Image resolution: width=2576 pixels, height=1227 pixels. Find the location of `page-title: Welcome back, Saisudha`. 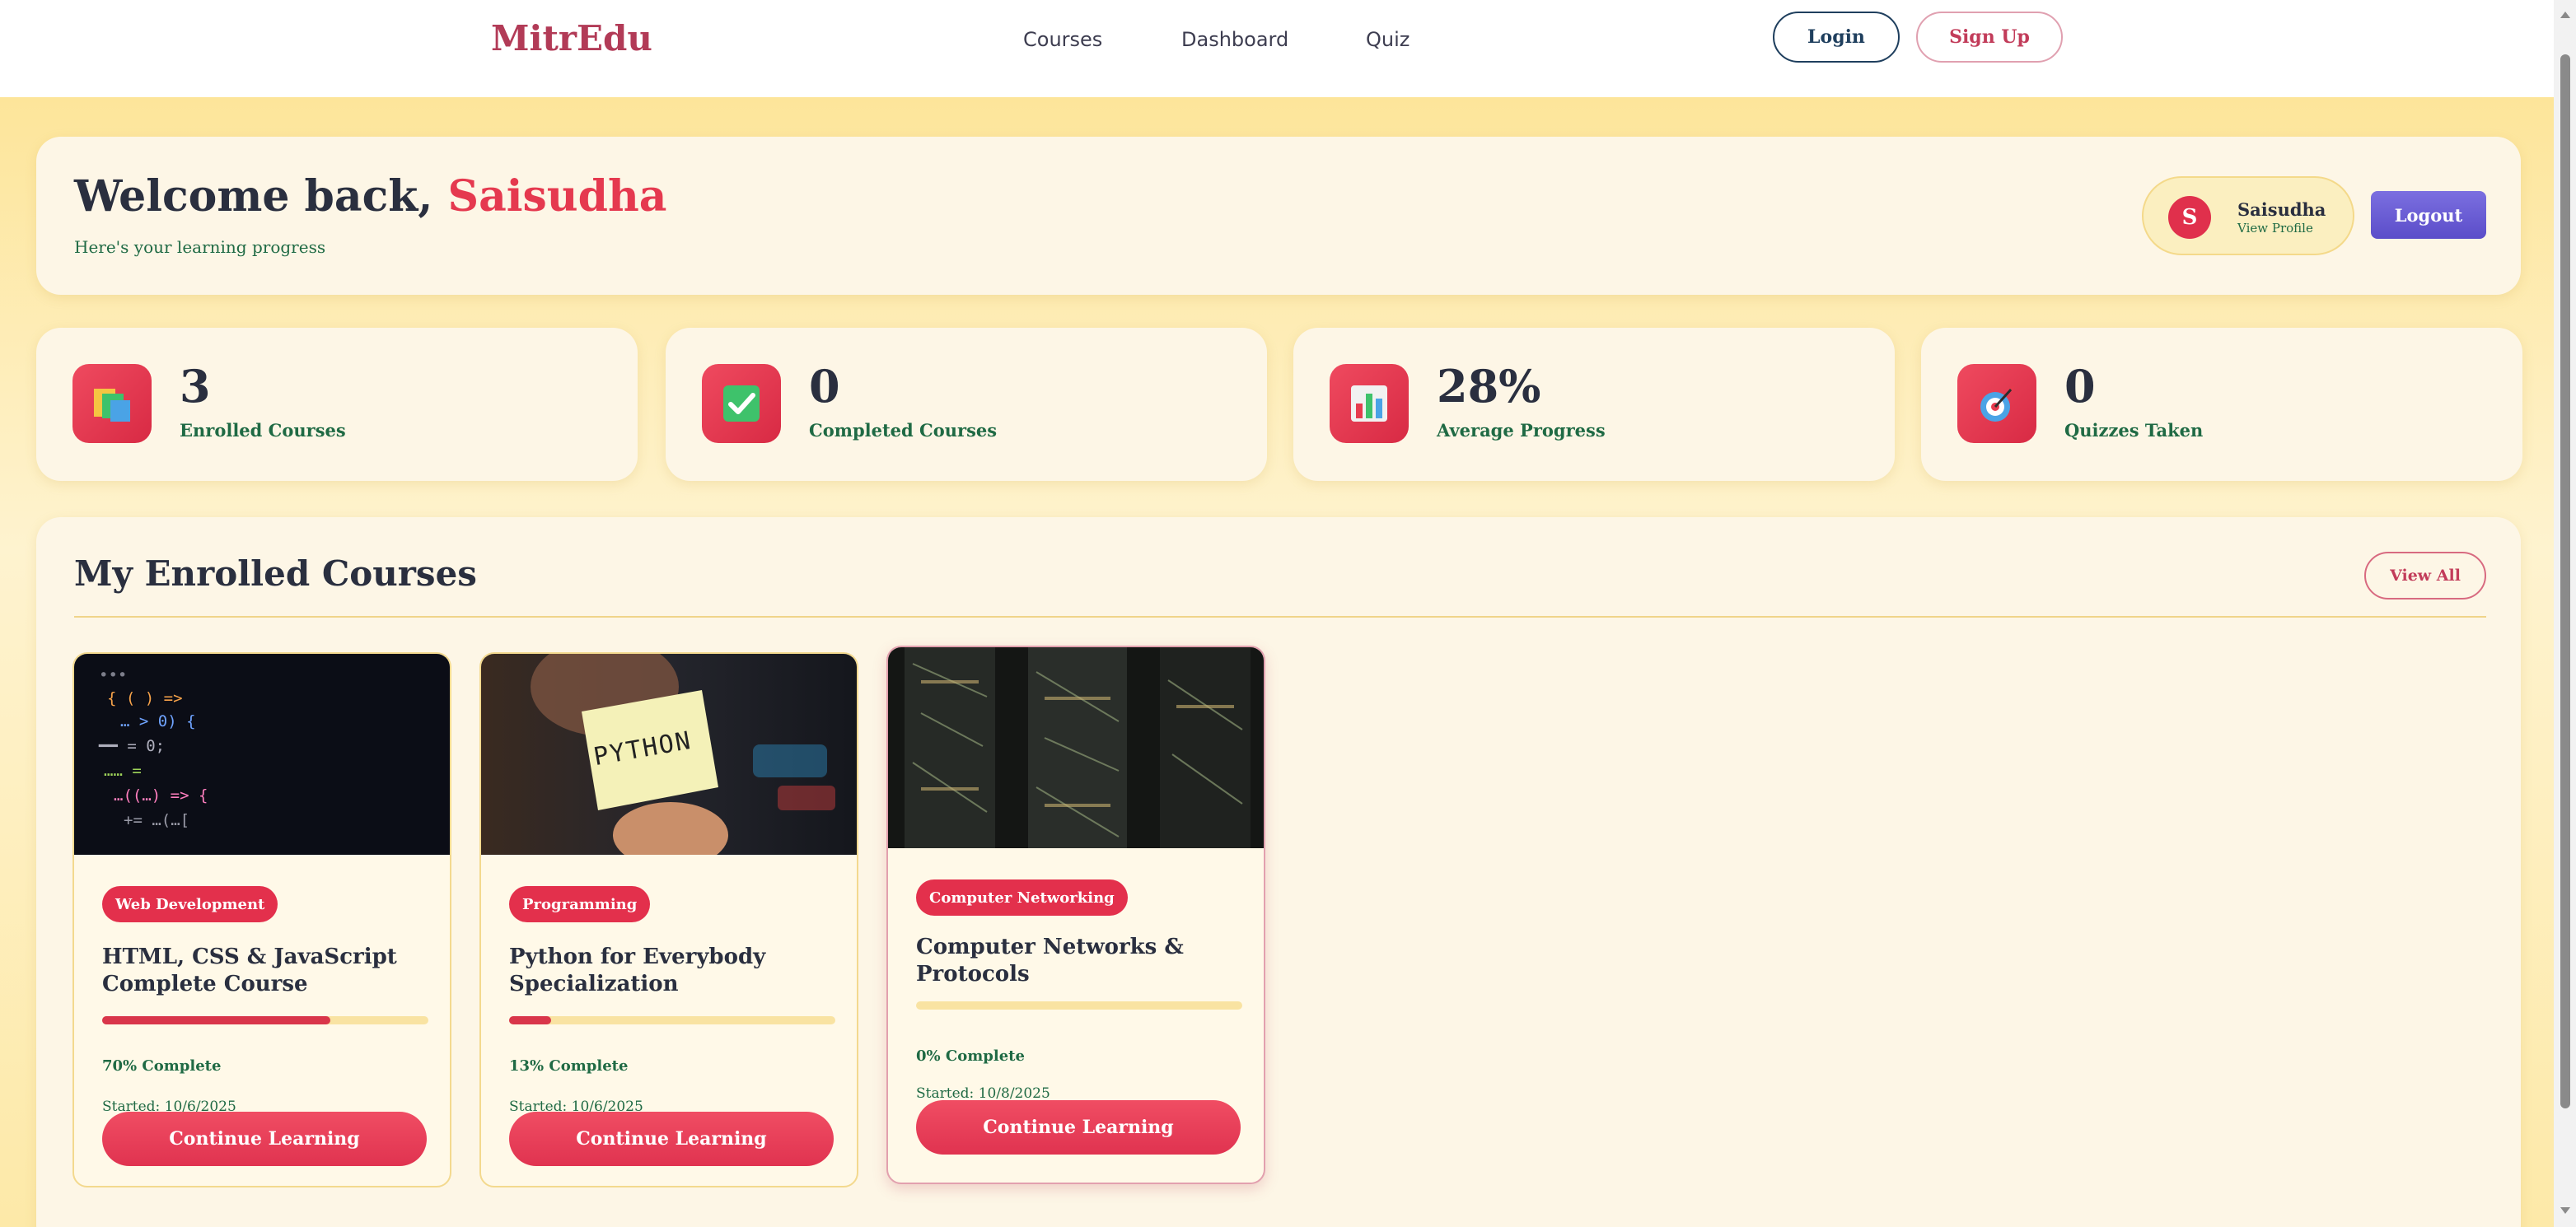

page-title: Welcome back, Saisudha is located at coordinates (370, 196).